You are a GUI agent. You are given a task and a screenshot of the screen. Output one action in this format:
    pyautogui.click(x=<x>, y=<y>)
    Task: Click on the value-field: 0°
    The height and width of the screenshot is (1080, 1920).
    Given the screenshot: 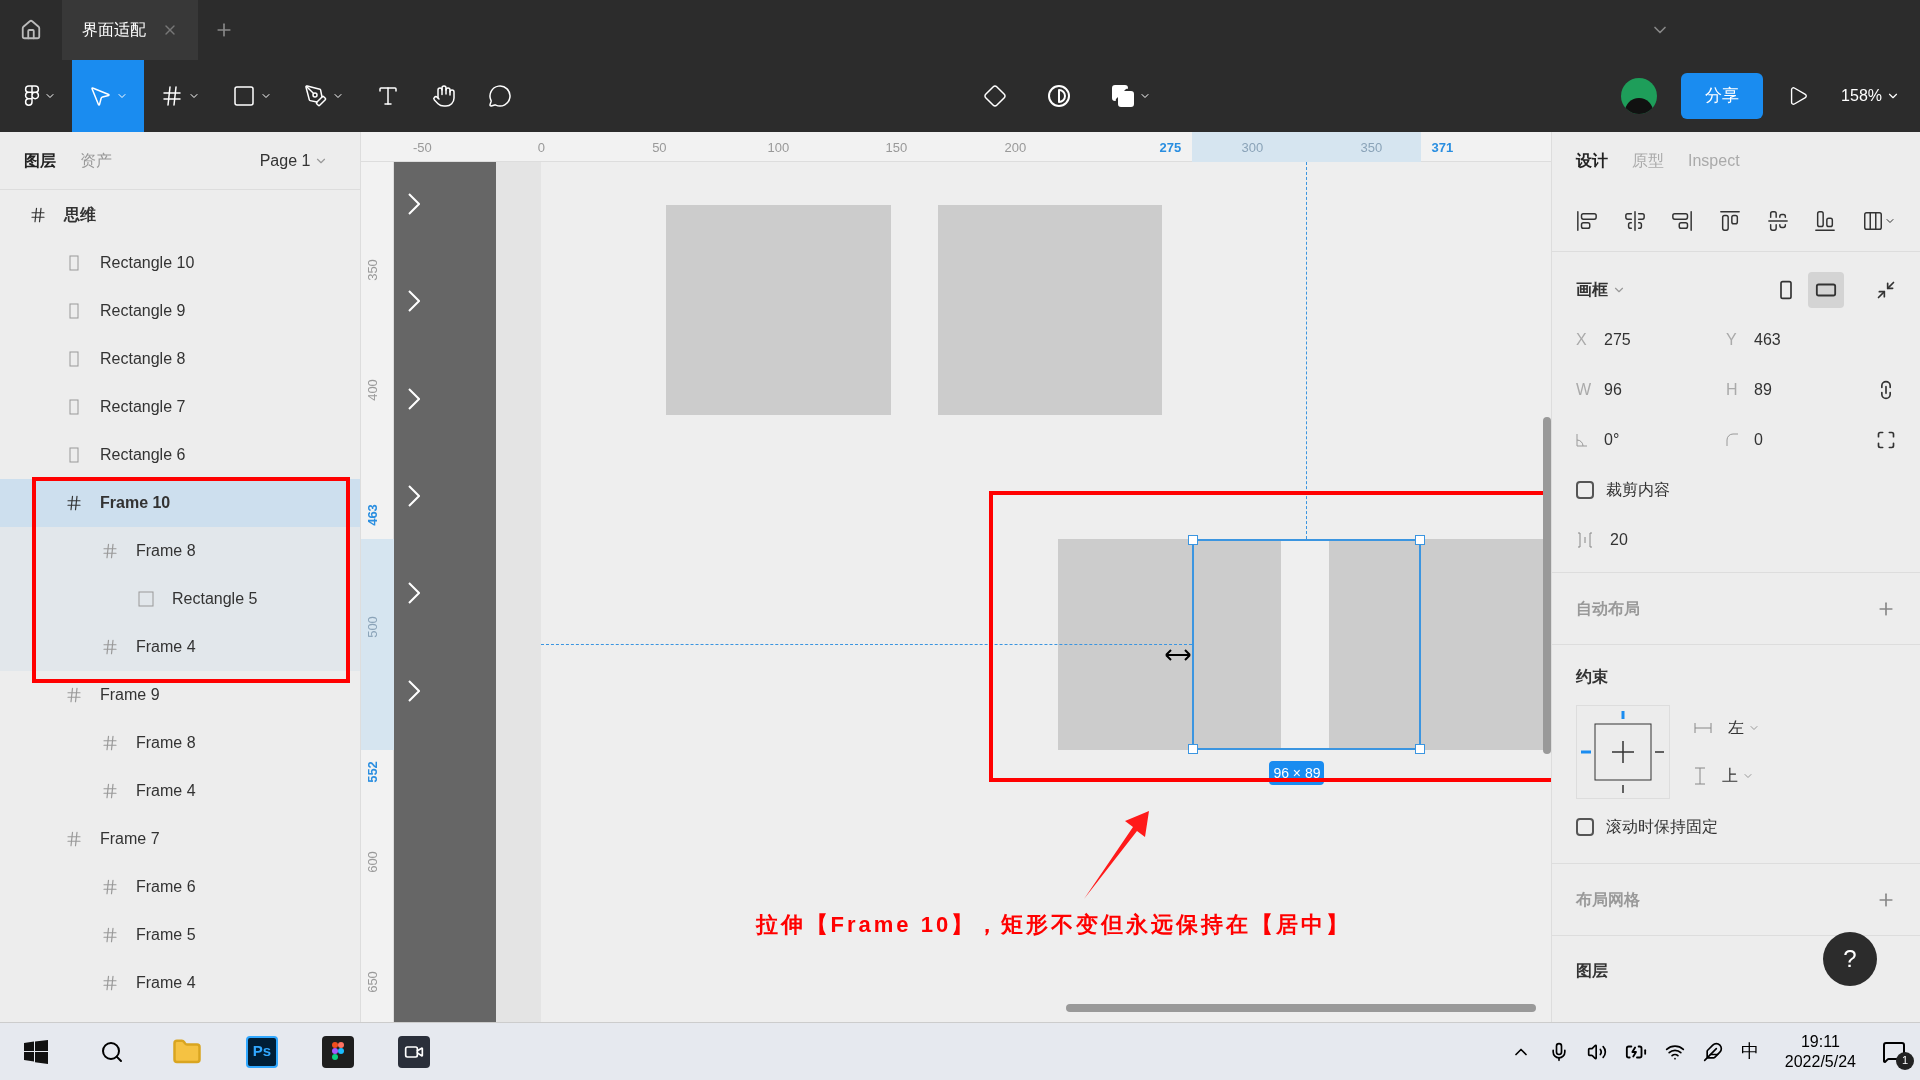 What is the action you would take?
    pyautogui.click(x=1612, y=440)
    